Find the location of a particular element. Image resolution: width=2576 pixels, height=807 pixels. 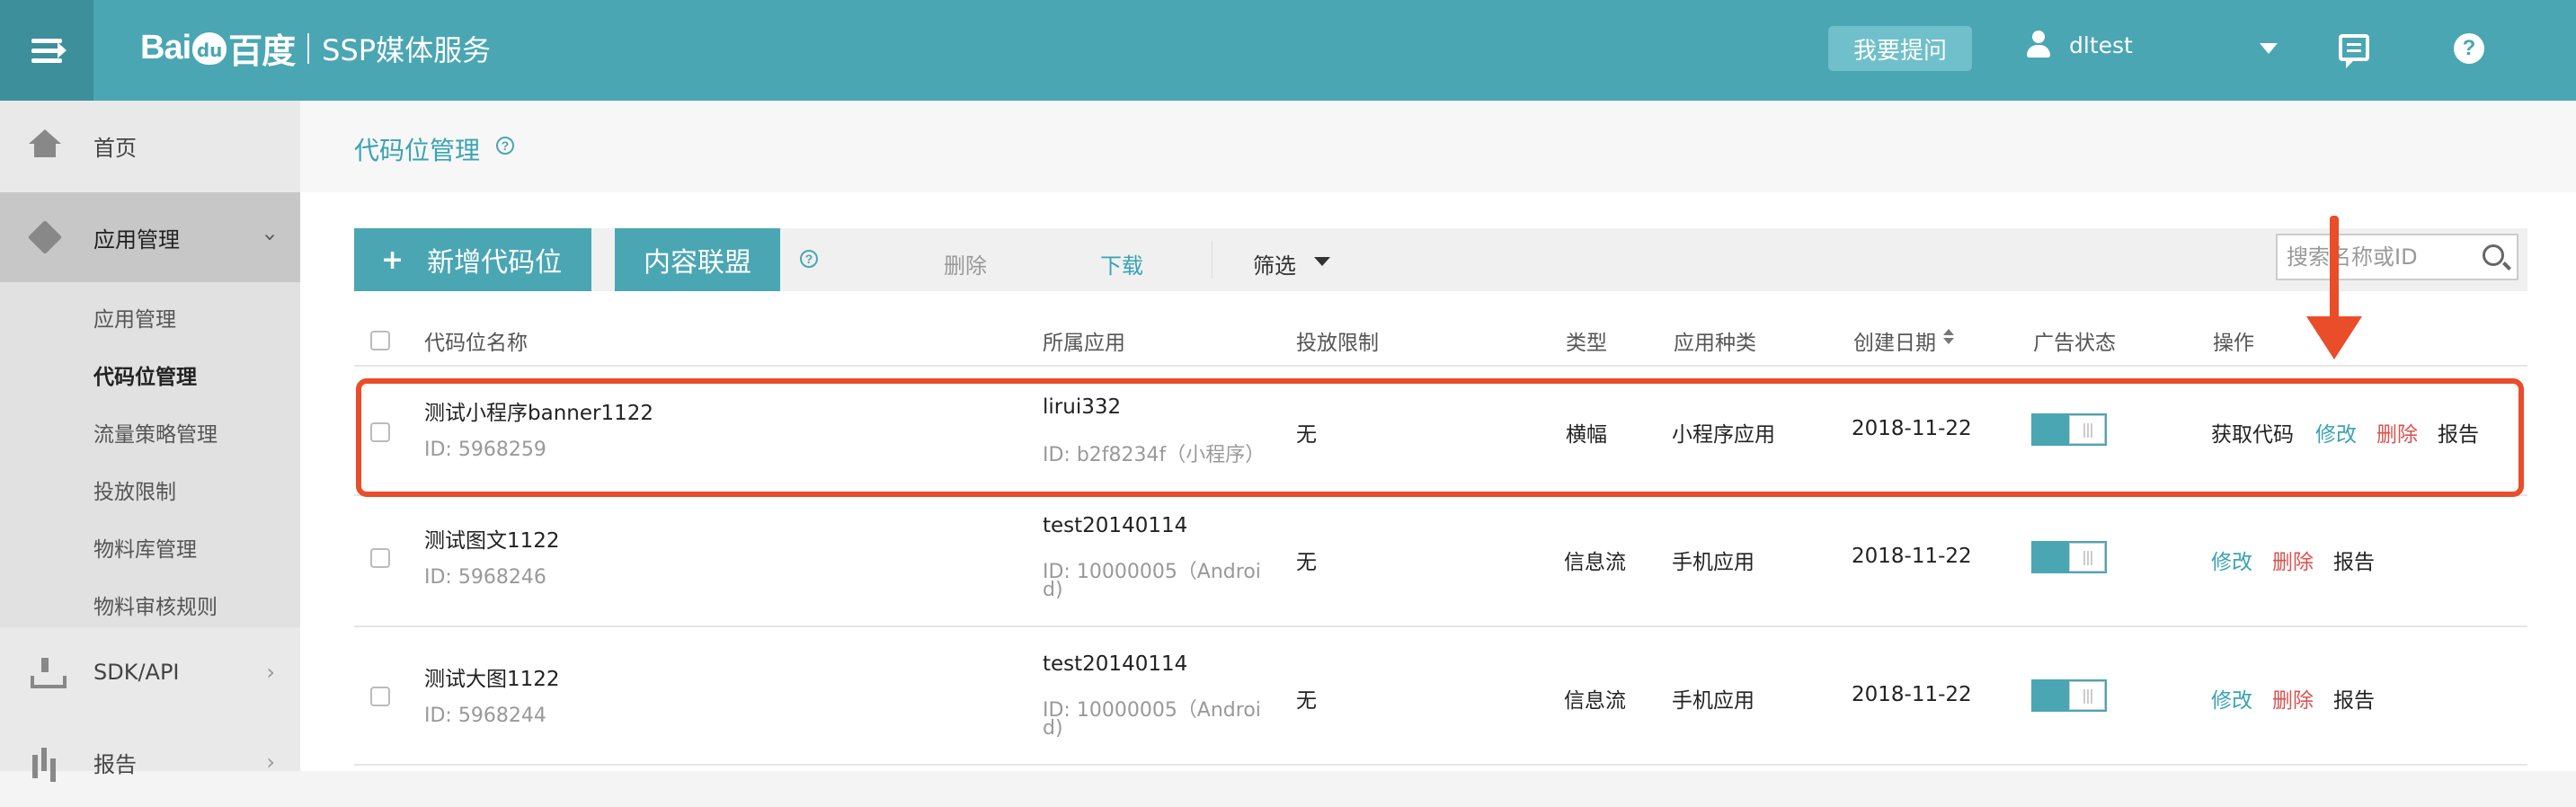

message-icon is located at coordinates (2354, 51).